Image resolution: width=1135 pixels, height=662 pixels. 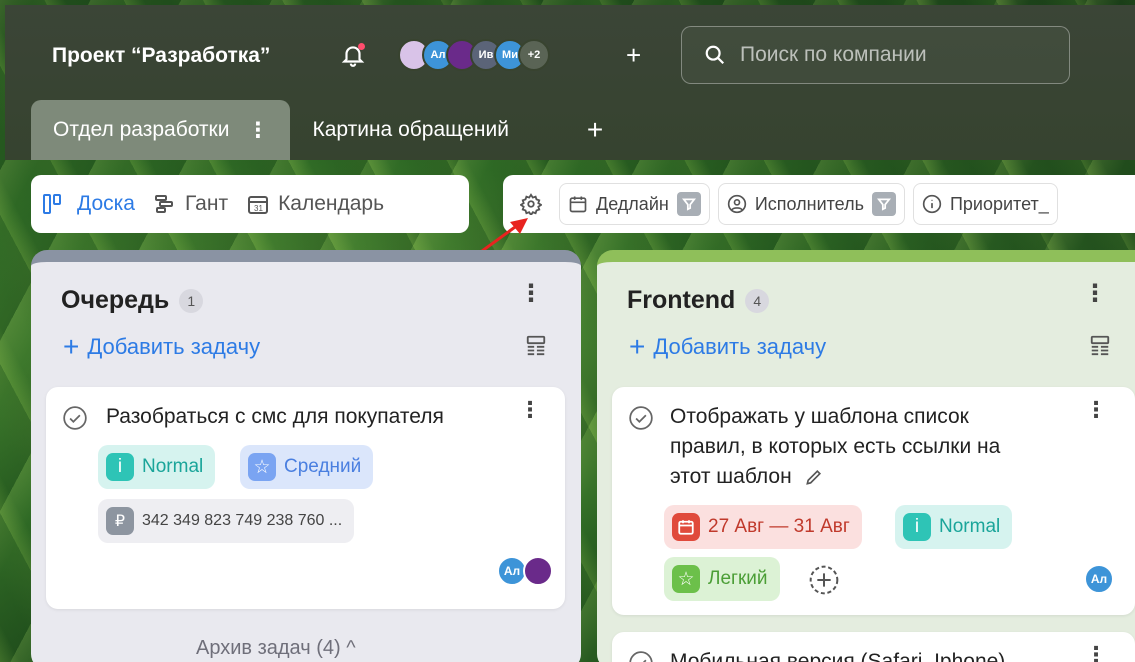 I want to click on filter-bar: Дедлайн Исполнитель Приоритет_, so click(x=819, y=204).